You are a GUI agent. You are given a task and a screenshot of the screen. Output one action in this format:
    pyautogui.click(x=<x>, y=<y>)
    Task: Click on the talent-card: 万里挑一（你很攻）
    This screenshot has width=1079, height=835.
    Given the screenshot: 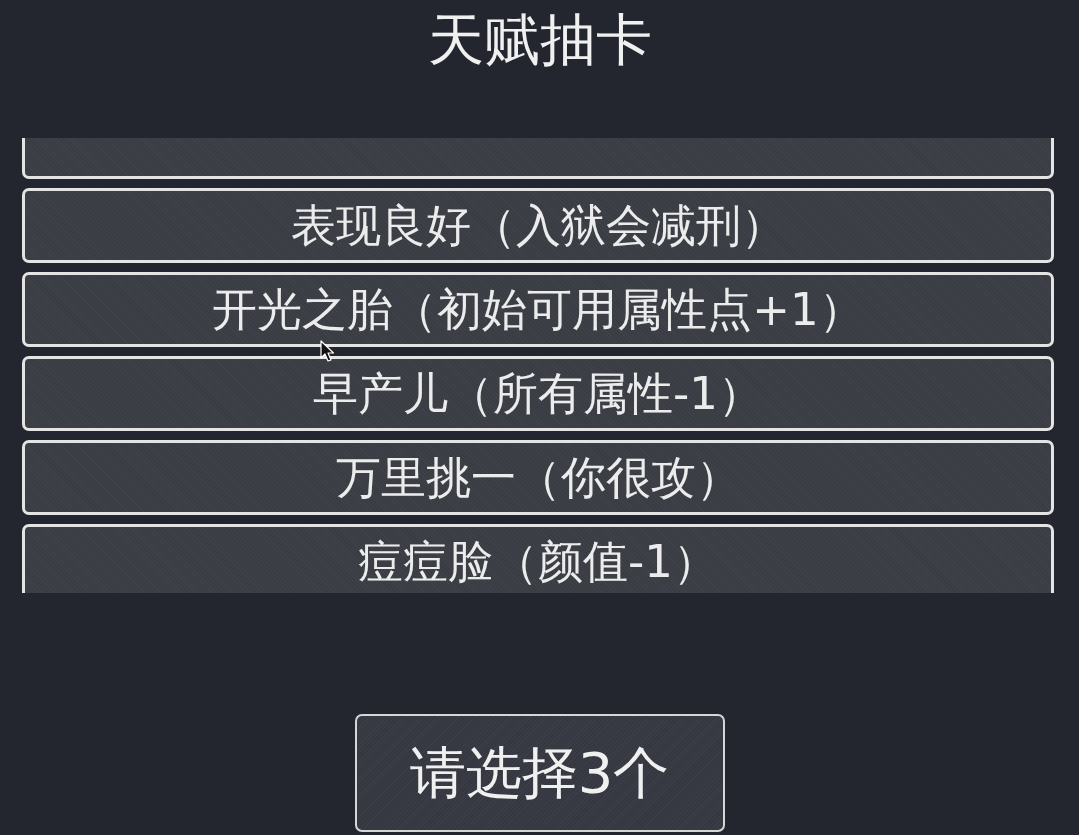 What is the action you would take?
    pyautogui.click(x=538, y=477)
    